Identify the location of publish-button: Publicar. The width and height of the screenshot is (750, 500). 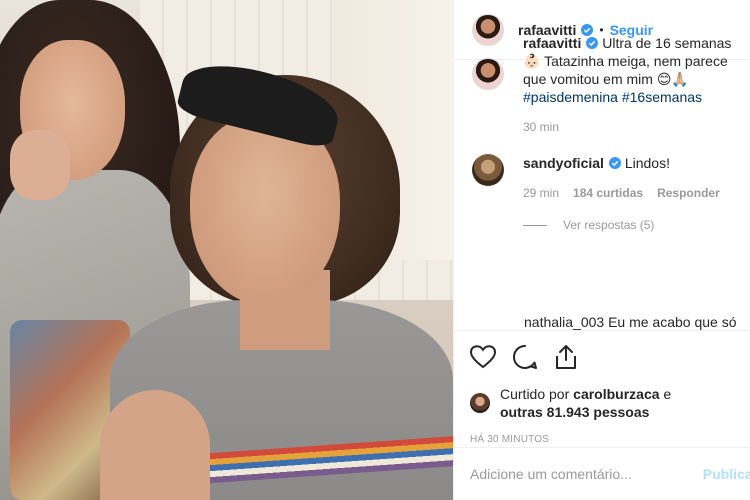
(726, 474).